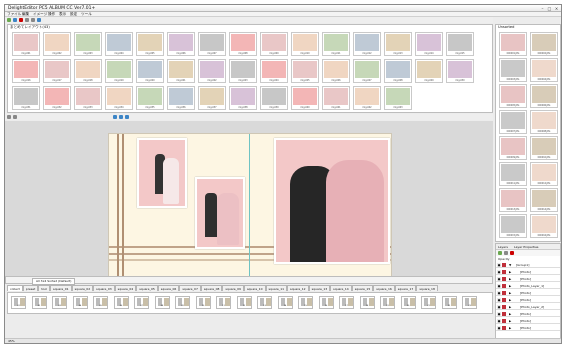  I want to click on page-thumb: 19, so click(387, 302).